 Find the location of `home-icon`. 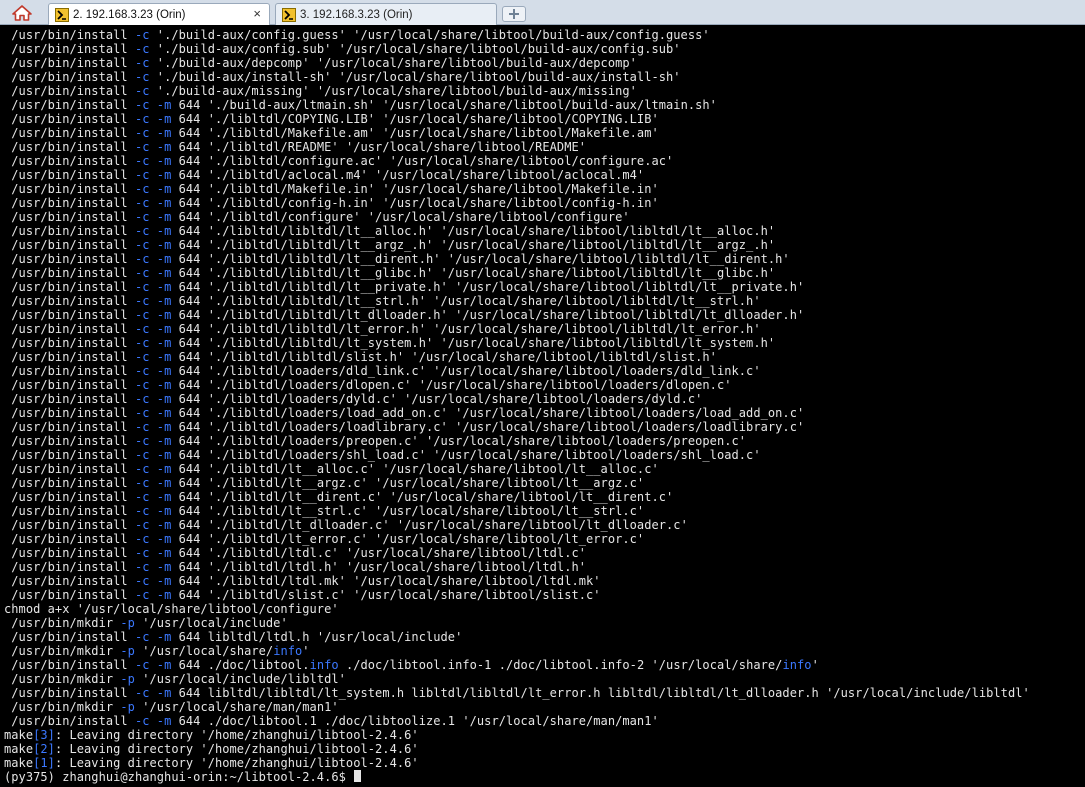

home-icon is located at coordinates (22, 12).